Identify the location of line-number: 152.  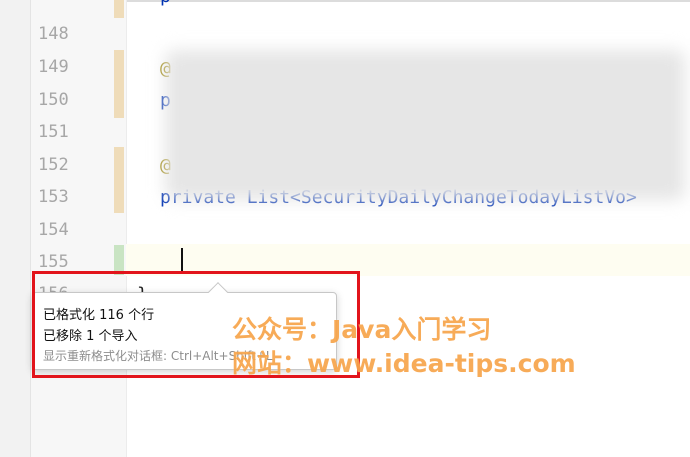
(53, 165).